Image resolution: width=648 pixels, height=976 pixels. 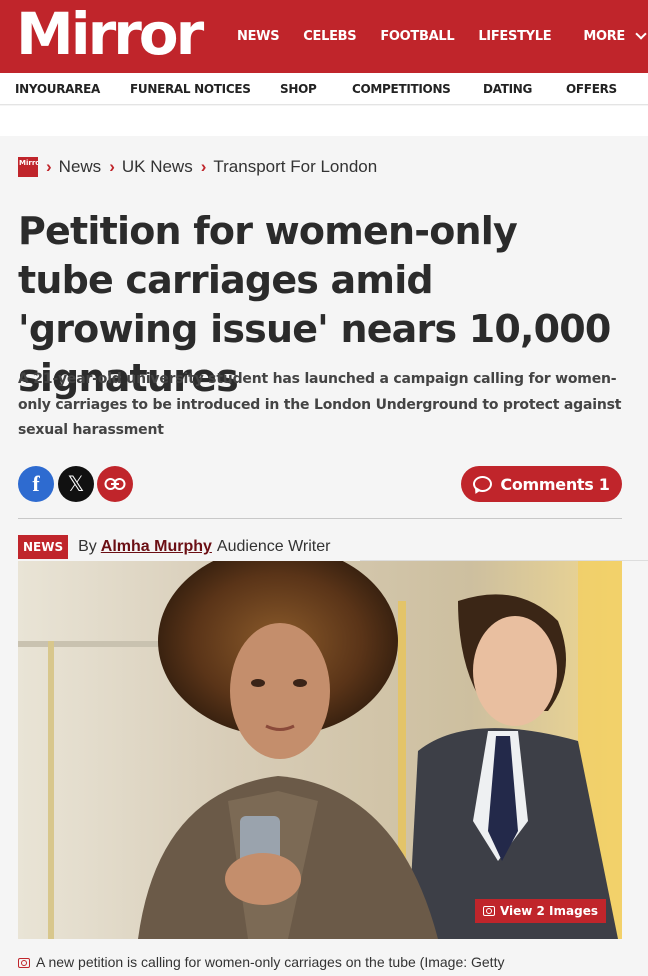 I want to click on byline-prefix: By, so click(x=87, y=546).